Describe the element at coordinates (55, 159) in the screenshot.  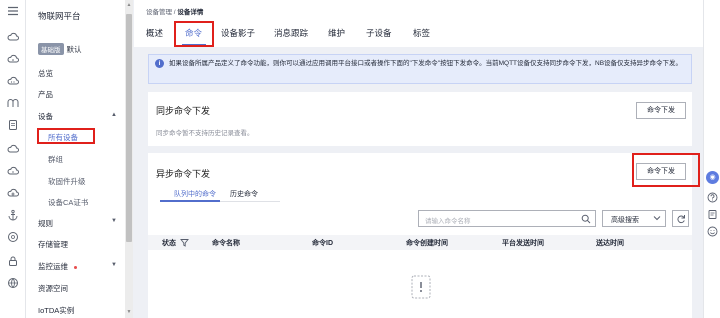
I see `sidebar-item-groups: 群组` at that location.